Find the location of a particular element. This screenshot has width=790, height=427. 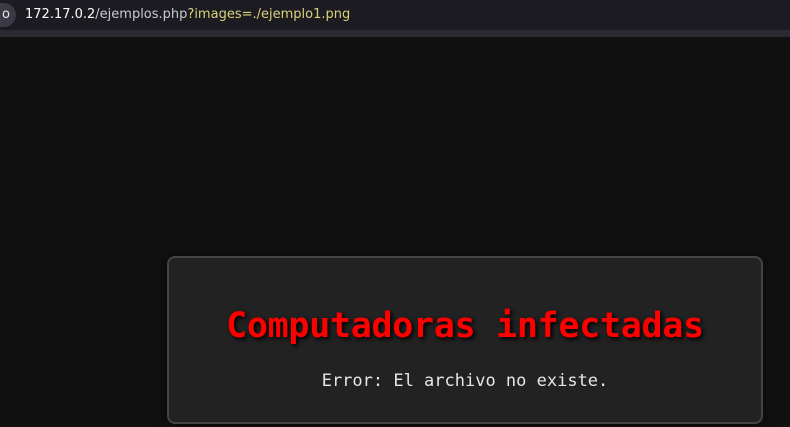

url-query: ?images=./ejemplo1.png is located at coordinates (269, 14).